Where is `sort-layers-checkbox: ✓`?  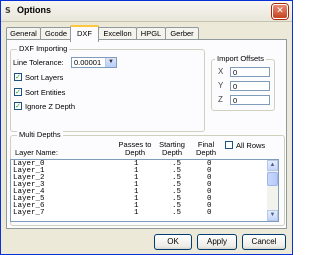 sort-layers-checkbox: ✓ is located at coordinates (18, 77).